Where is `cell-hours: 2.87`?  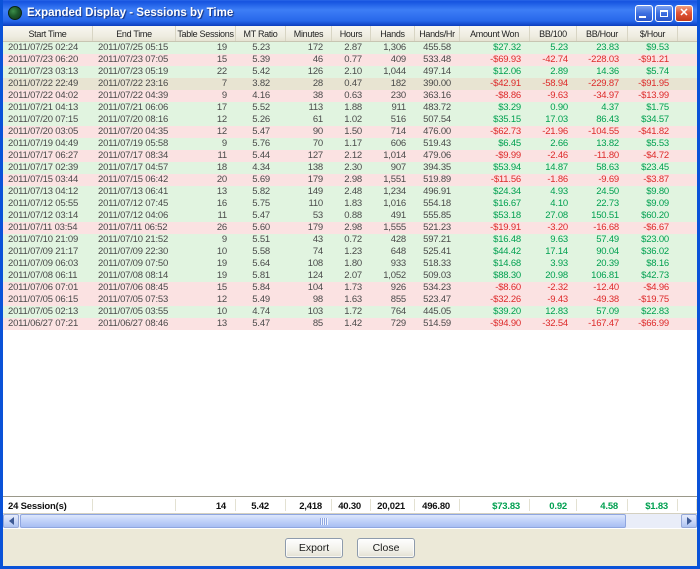 cell-hours: 2.87 is located at coordinates (353, 47).